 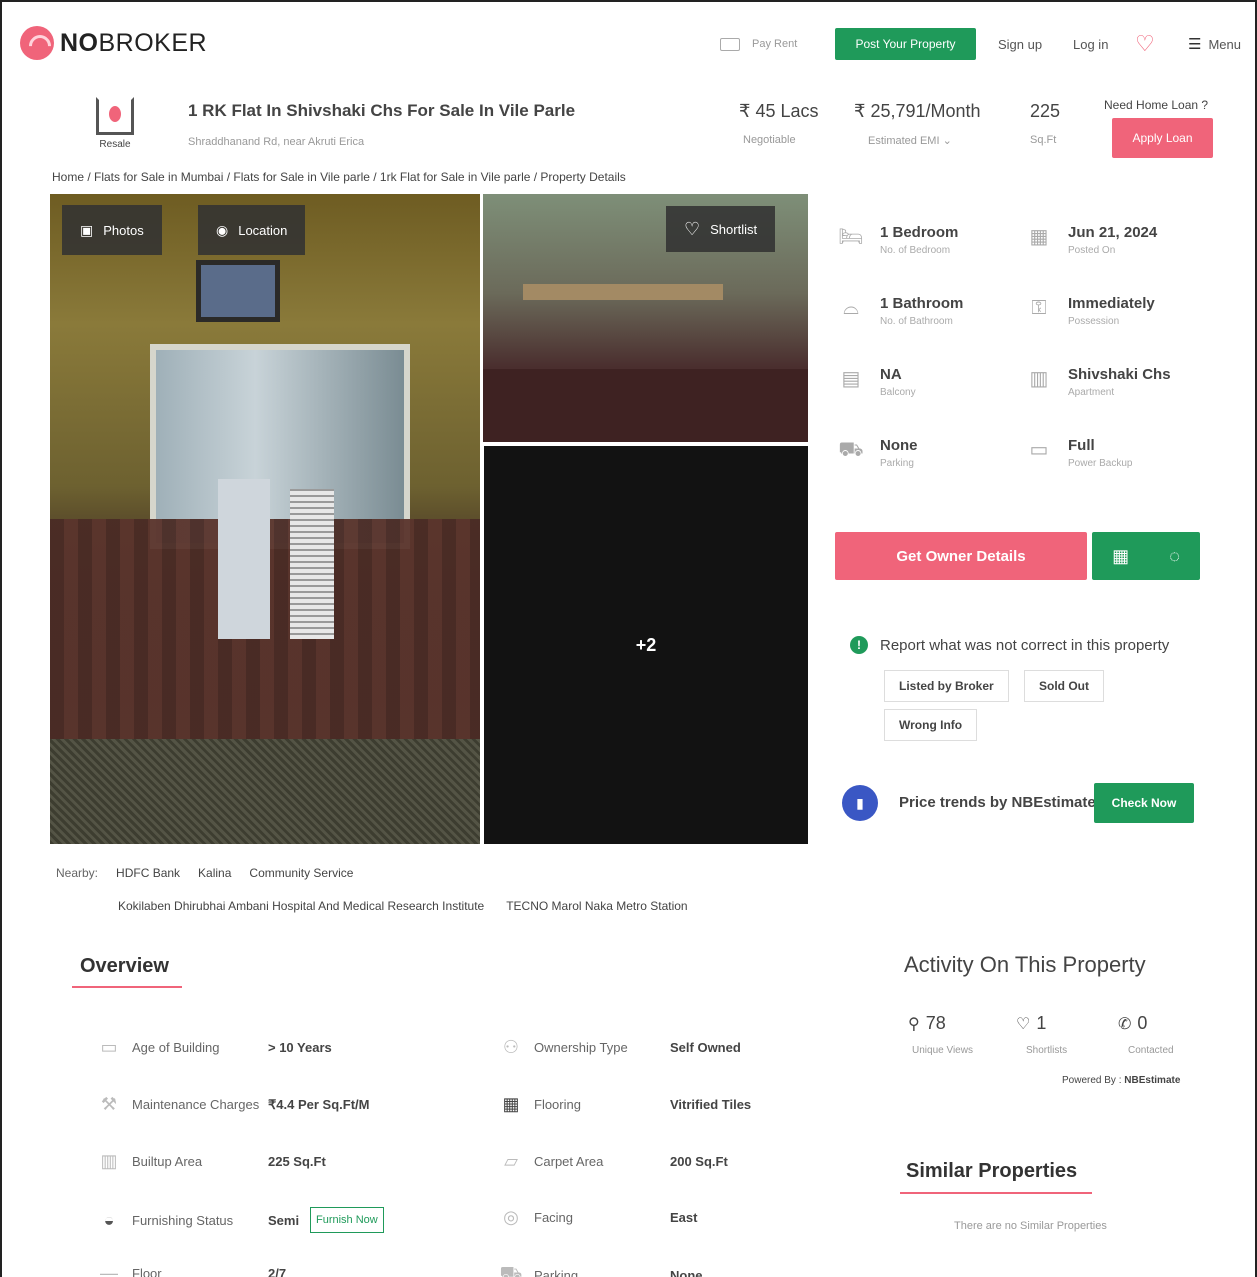 I want to click on overview-row-age: ▭ Age of Building > 10 Years, so click(x=212, y=1047).